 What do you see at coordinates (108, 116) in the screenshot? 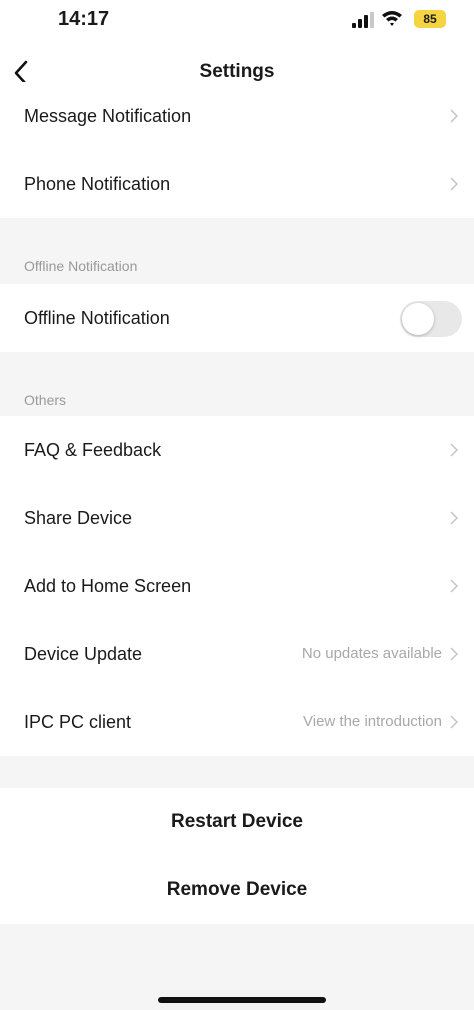
I see `row-label: Message Notification` at bounding box center [108, 116].